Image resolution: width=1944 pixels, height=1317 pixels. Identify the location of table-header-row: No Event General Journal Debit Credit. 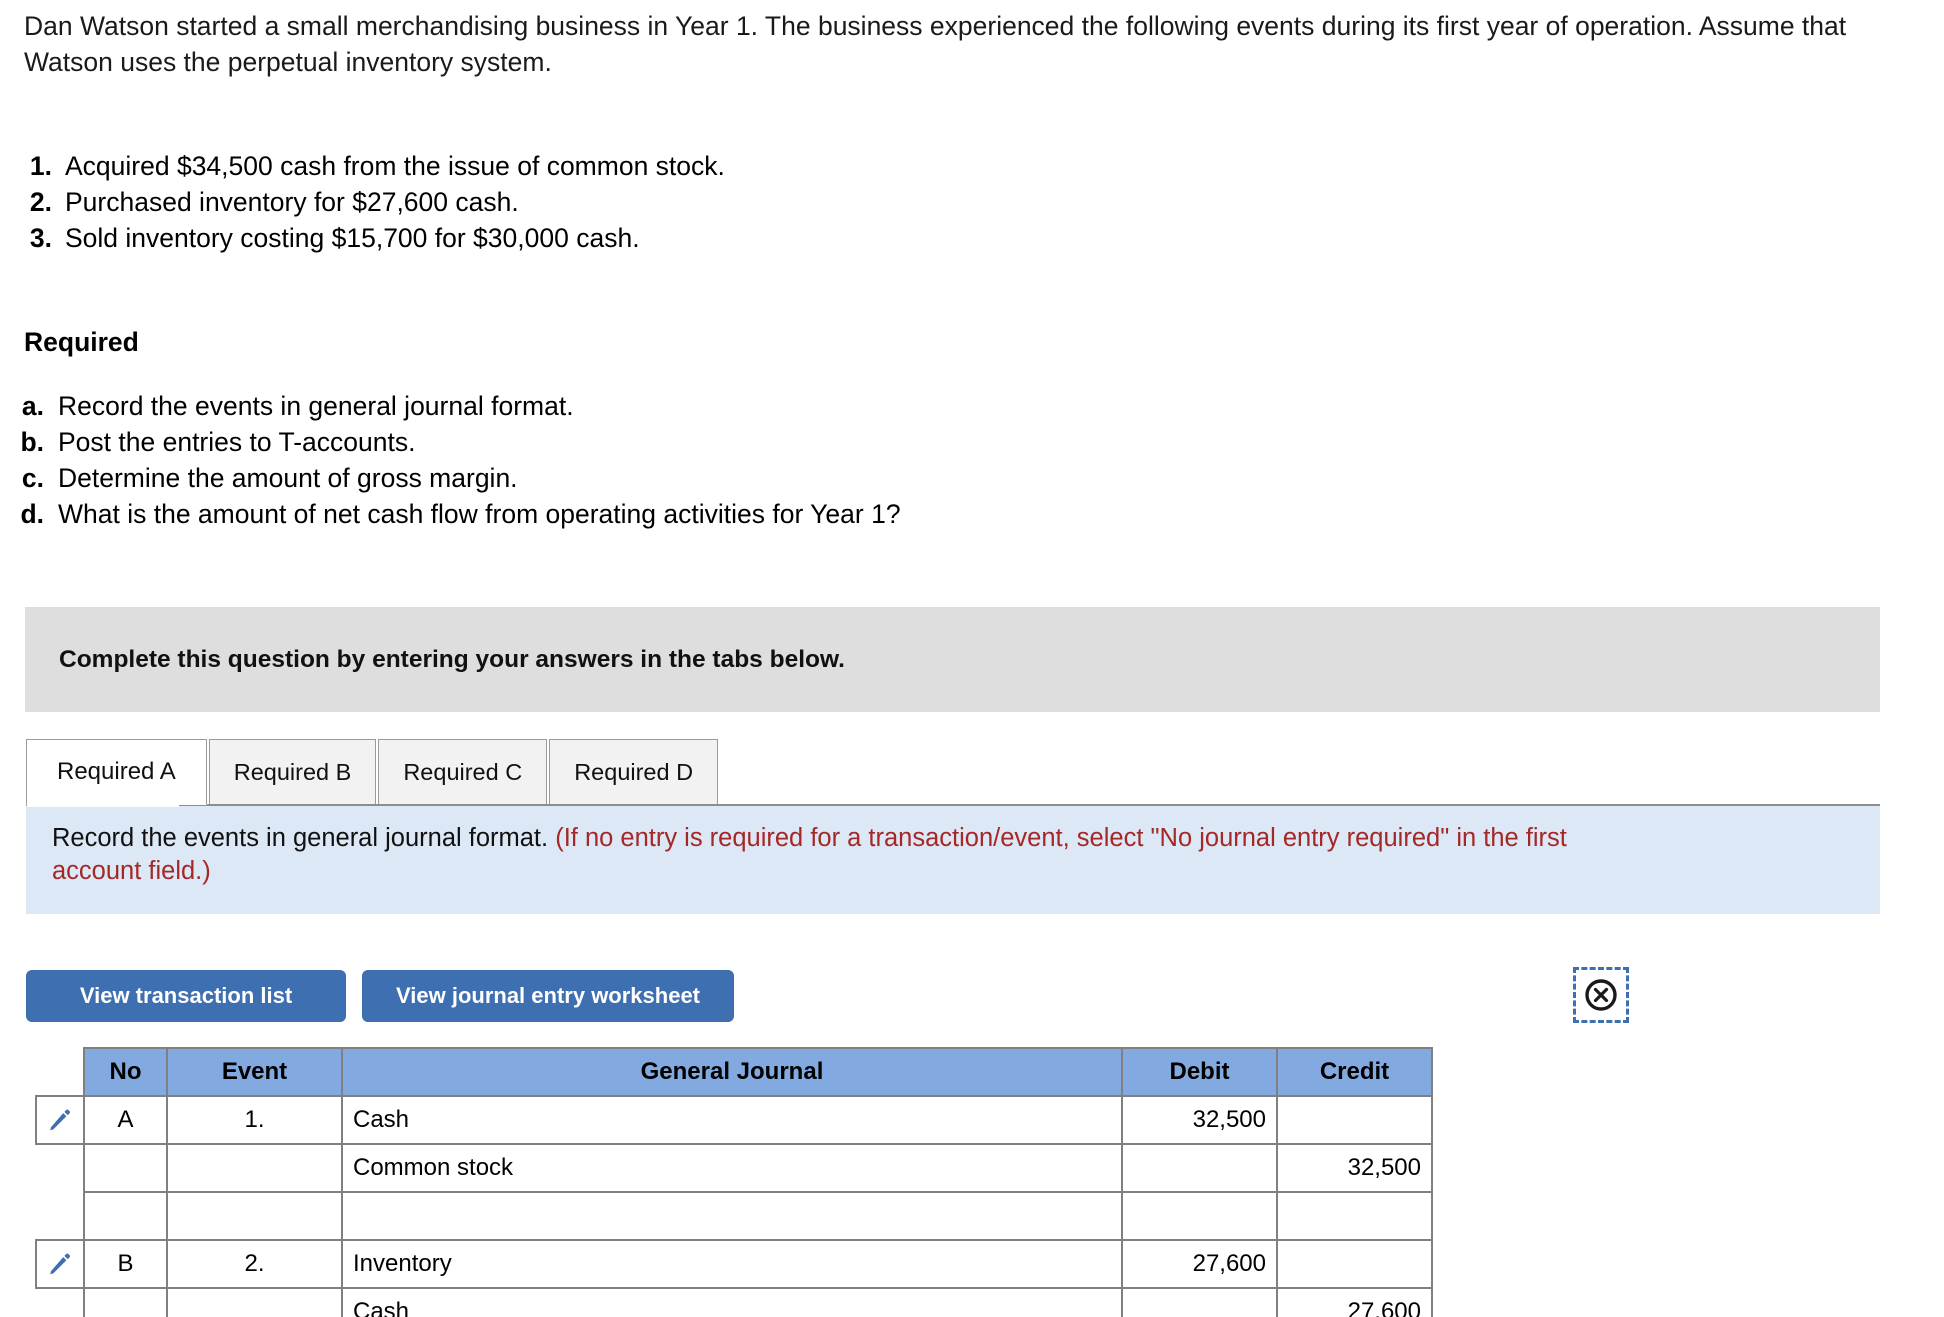
(734, 1072).